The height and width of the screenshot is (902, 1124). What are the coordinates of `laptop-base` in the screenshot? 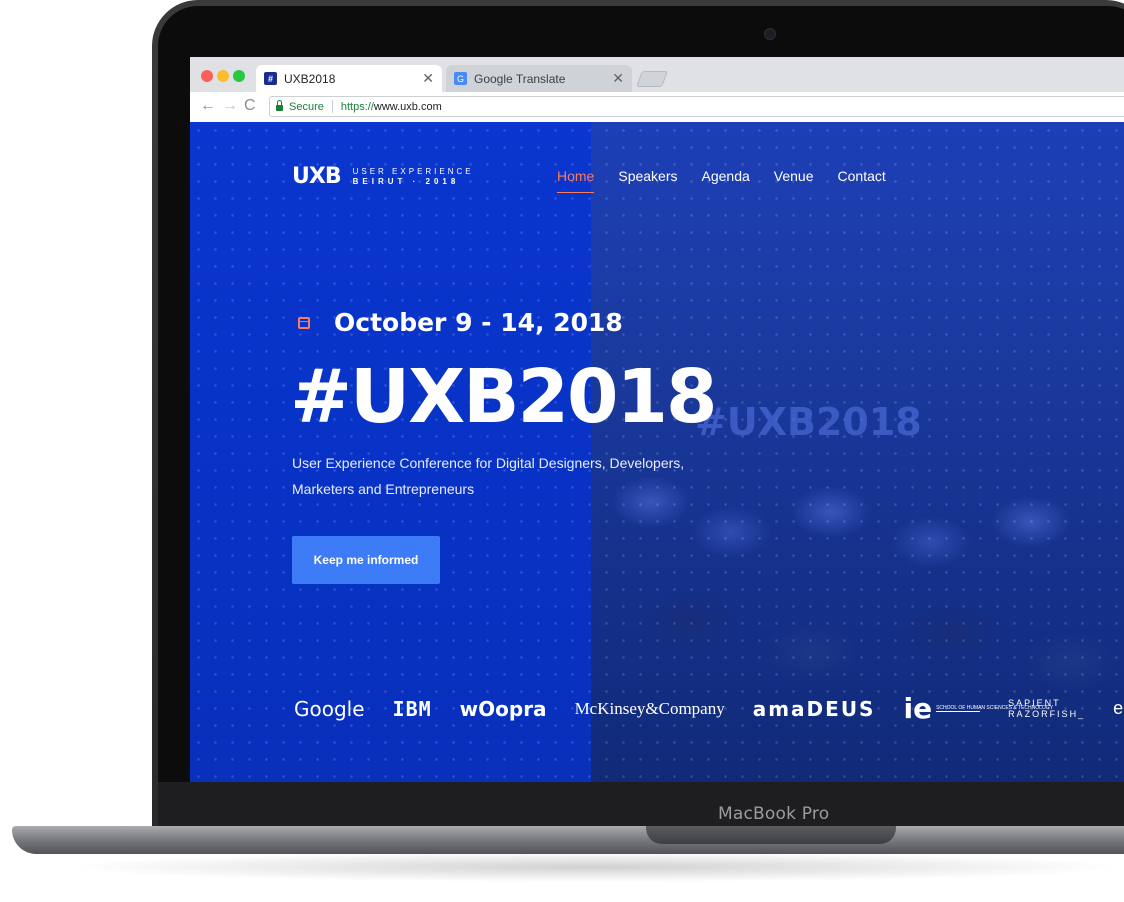 It's located at (568, 840).